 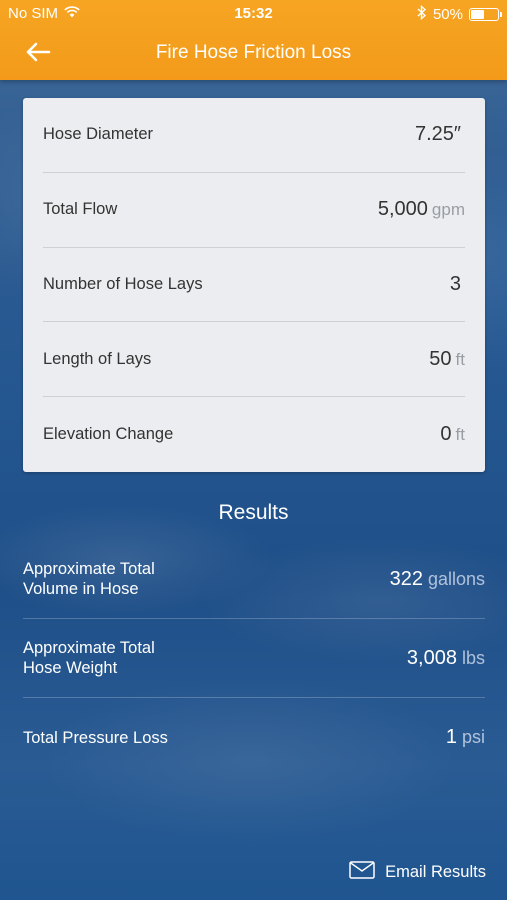 I want to click on input-row-hose-diameter: Hose Diameter 7.25″, so click(x=254, y=135).